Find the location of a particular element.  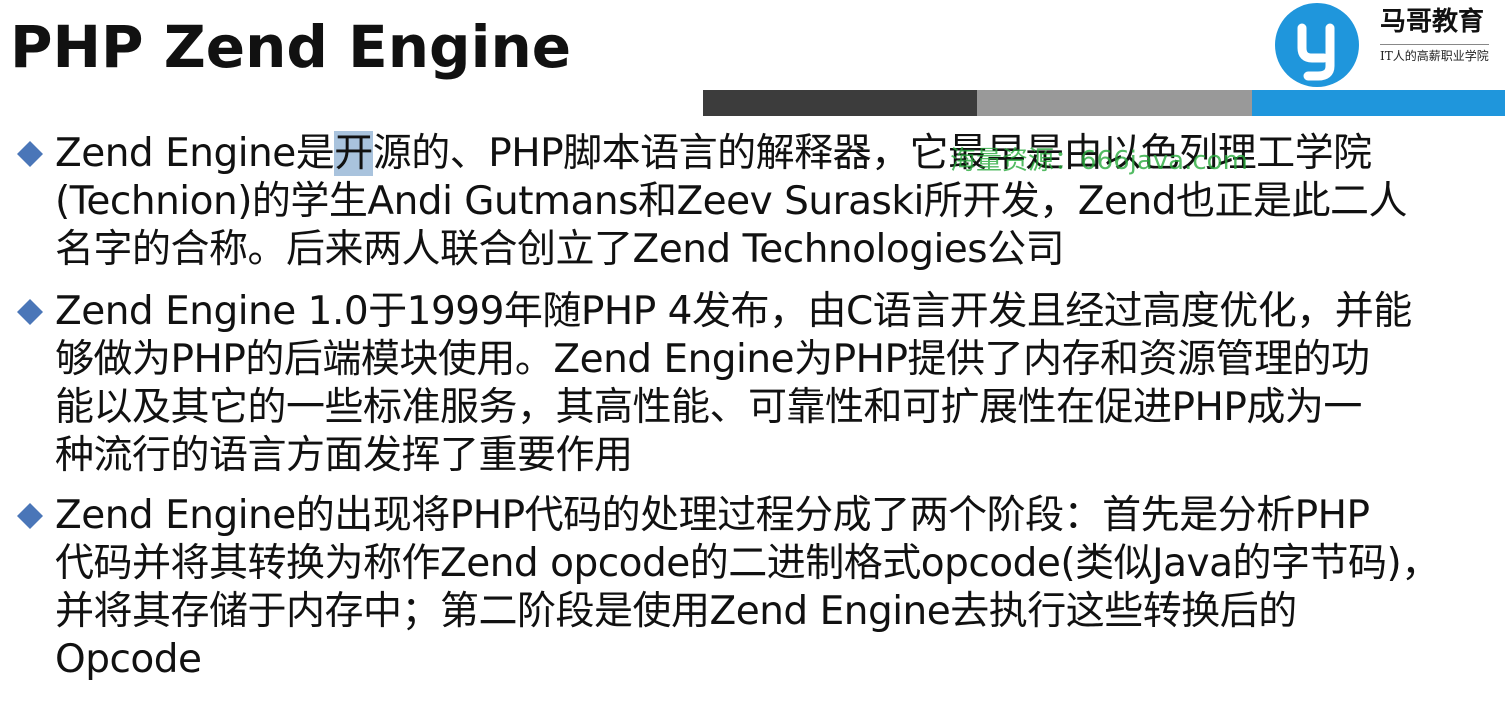

bullet-line: Opcode is located at coordinates (128, 659).